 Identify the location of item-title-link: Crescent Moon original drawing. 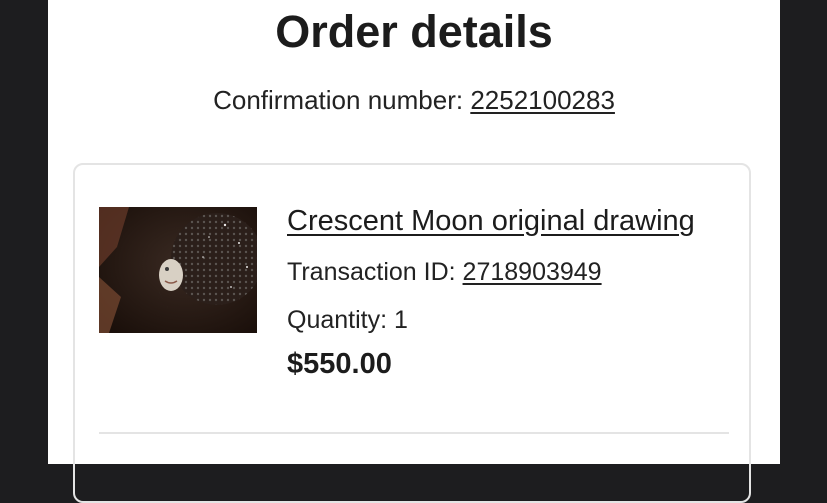
(507, 221).